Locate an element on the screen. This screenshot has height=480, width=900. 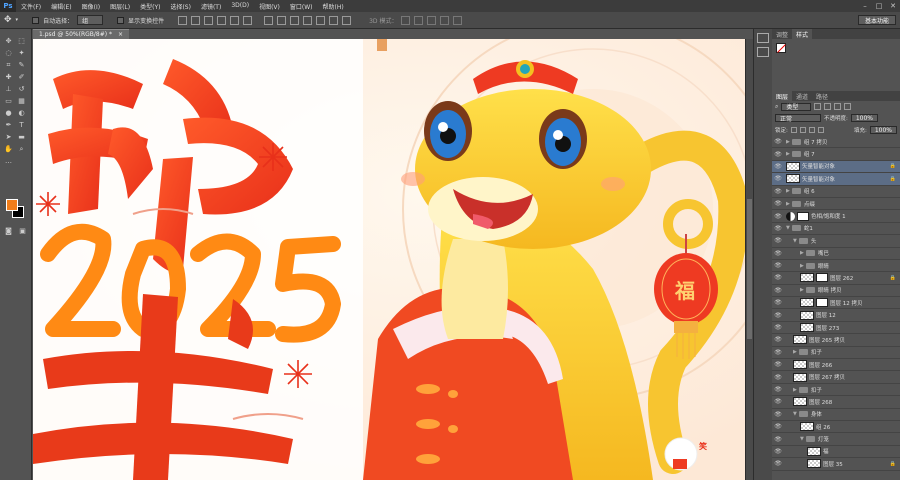
layer-row: 👁 图层 267 拷贝 is located at coordinates (836, 377).